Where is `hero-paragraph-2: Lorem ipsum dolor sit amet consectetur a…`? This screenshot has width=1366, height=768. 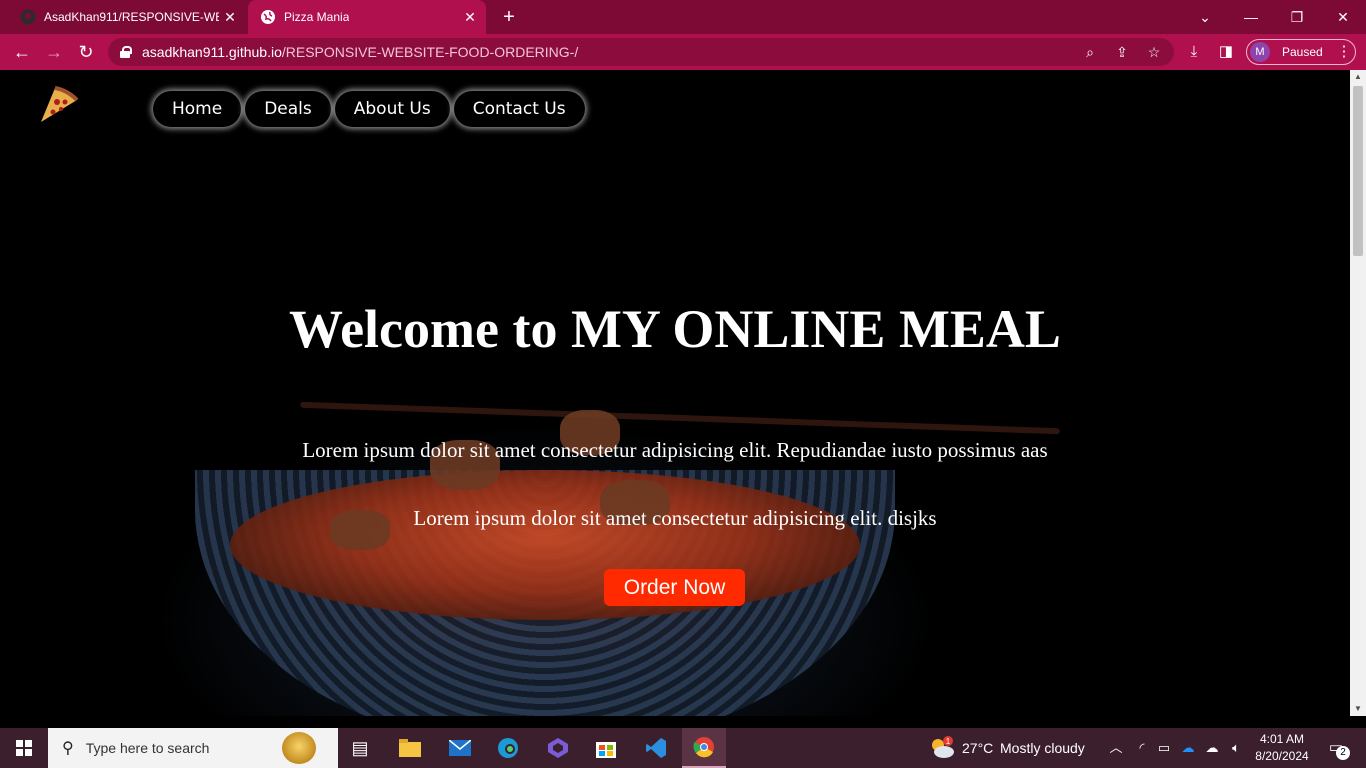
hero-paragraph-2: Lorem ipsum dolor sit amet consectetur a… is located at coordinates (675, 518).